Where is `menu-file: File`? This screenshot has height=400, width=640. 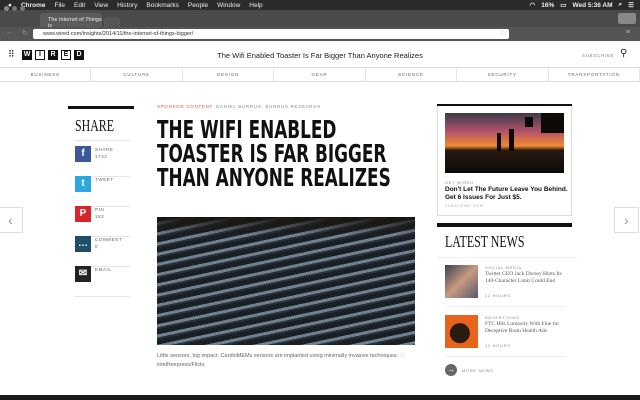 menu-file: File is located at coordinates (60, 5).